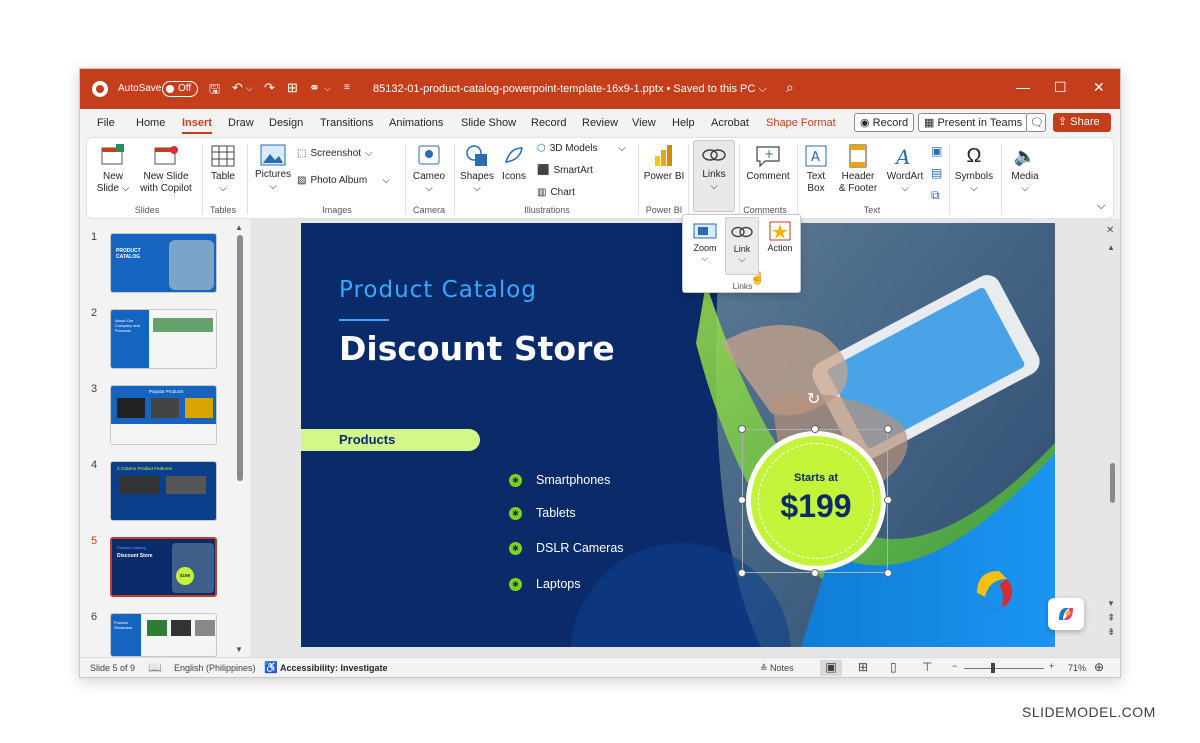  What do you see at coordinates (166, 169) in the screenshot?
I see `new-slide-copilot-button: New Slide with Copilot` at bounding box center [166, 169].